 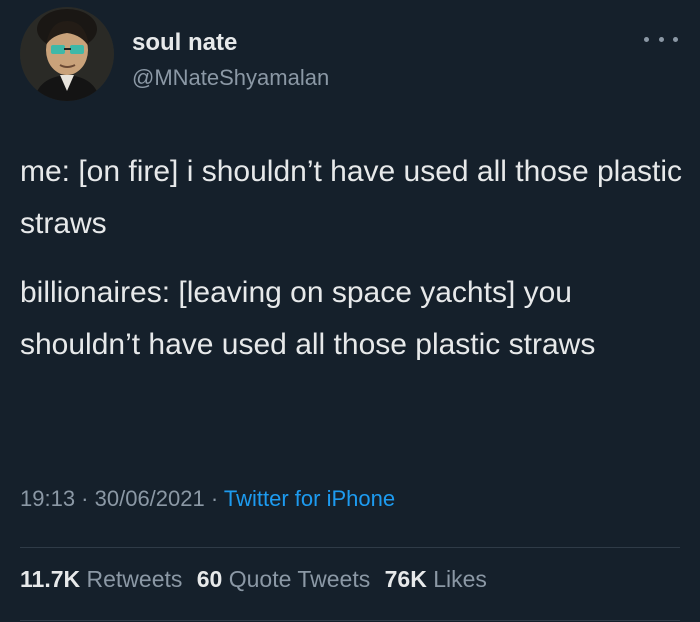 I want to click on quote-tweets-count: 60, so click(x=209, y=579).